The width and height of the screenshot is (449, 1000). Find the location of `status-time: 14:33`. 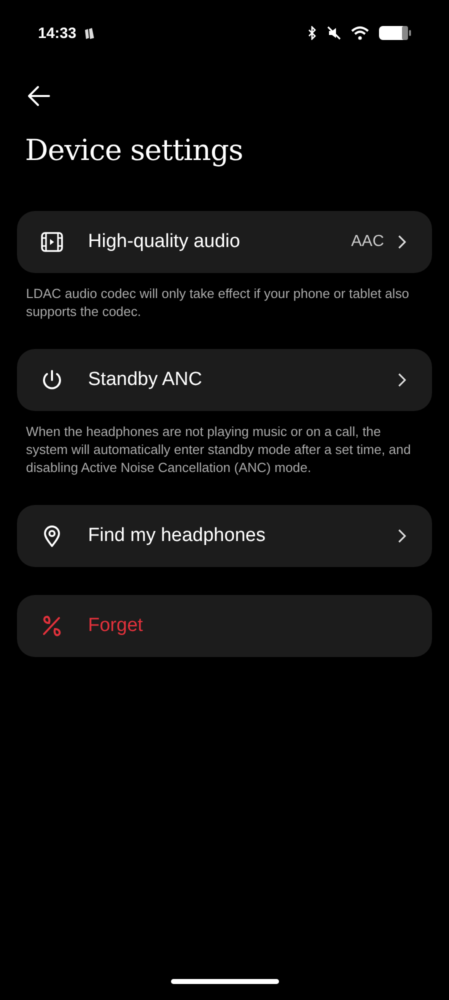

status-time: 14:33 is located at coordinates (57, 33).